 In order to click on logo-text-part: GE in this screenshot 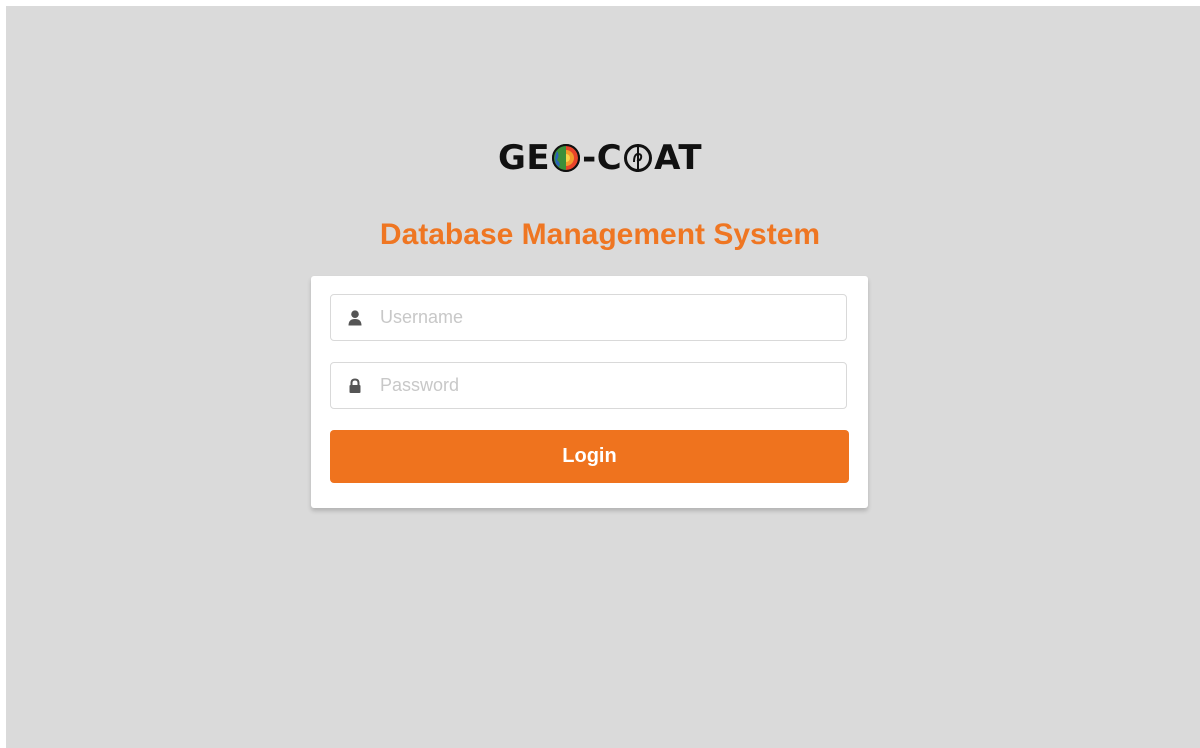, I will do `click(524, 158)`.